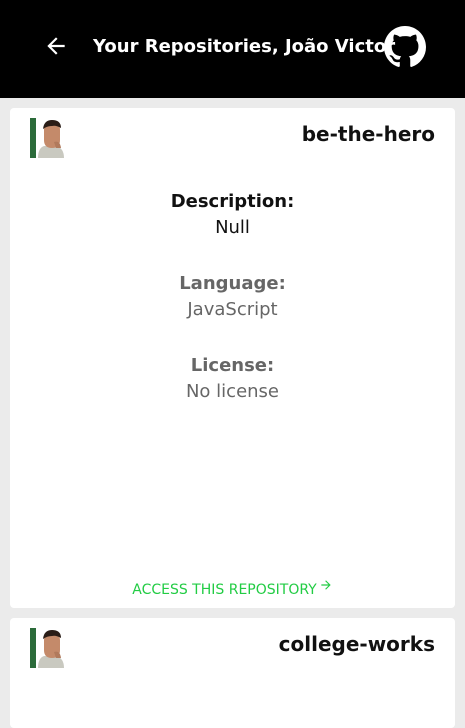  I want to click on back-button, so click(56, 46).